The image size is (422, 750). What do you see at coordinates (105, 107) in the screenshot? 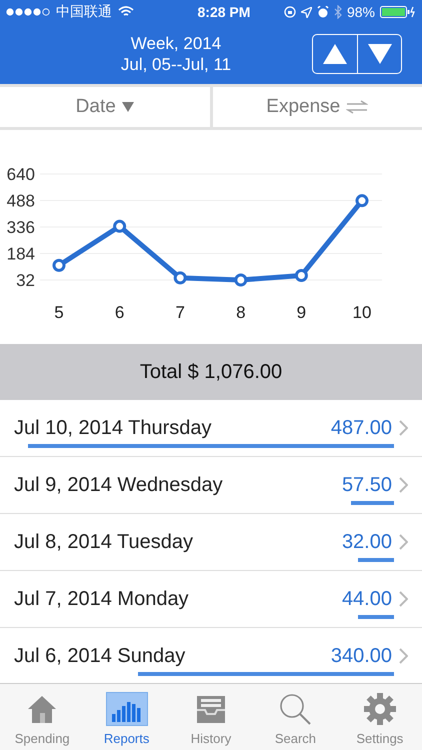
I see `sort-button: Date` at bounding box center [105, 107].